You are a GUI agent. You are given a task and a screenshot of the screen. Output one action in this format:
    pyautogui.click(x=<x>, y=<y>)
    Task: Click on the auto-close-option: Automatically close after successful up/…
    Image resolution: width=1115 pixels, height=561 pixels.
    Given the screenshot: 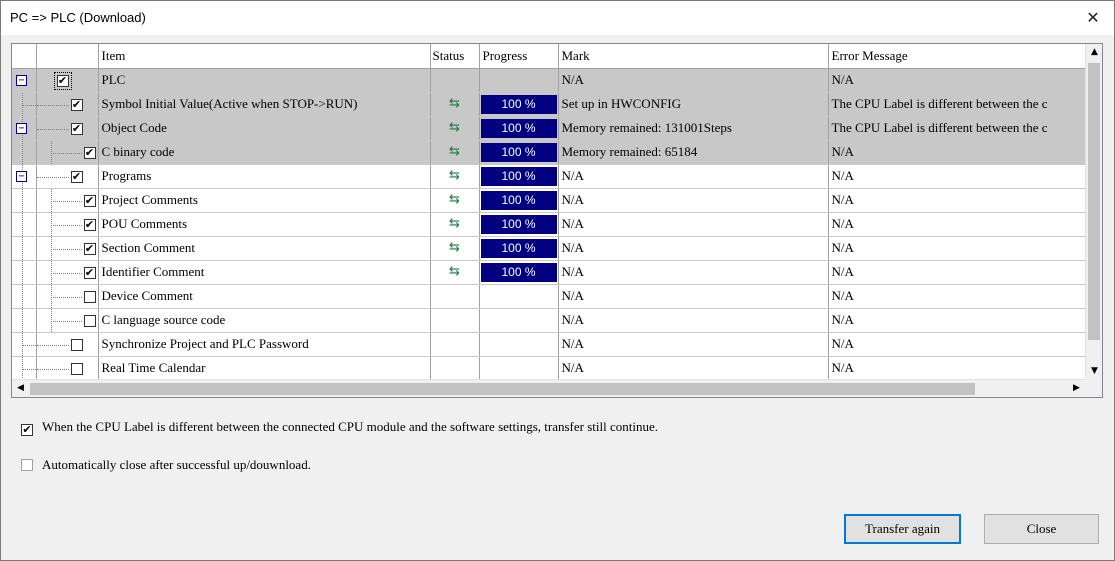 What is the action you would take?
    pyautogui.click(x=166, y=465)
    